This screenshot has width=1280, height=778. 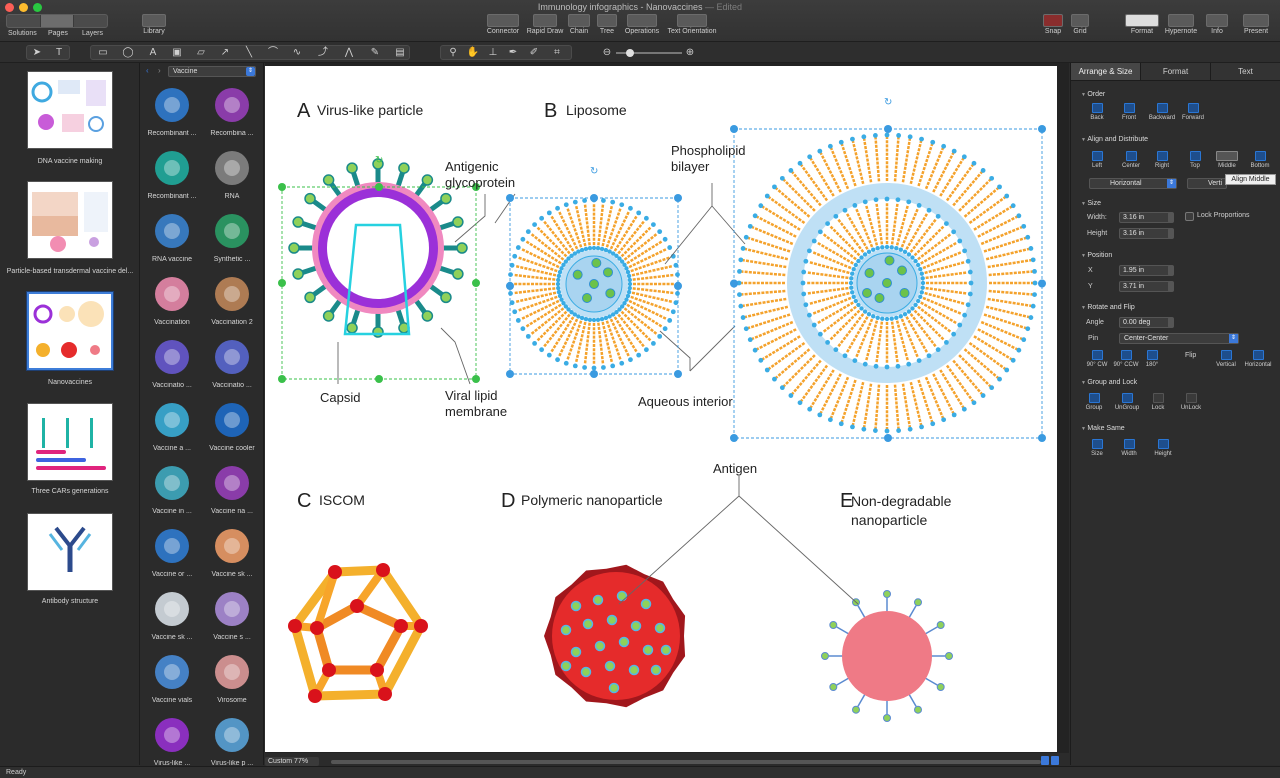 What do you see at coordinates (1102, 428) in the screenshot?
I see `section-make-same: Make Same` at bounding box center [1102, 428].